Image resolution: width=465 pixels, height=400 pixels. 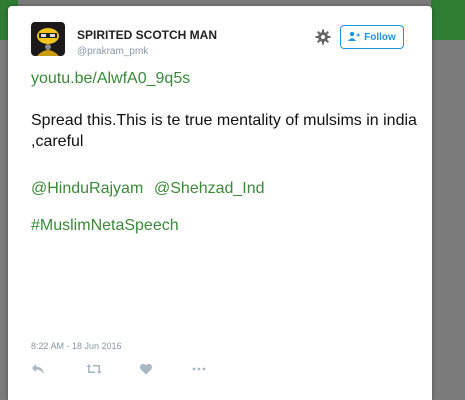 What do you see at coordinates (94, 369) in the screenshot?
I see `retweet-icon` at bounding box center [94, 369].